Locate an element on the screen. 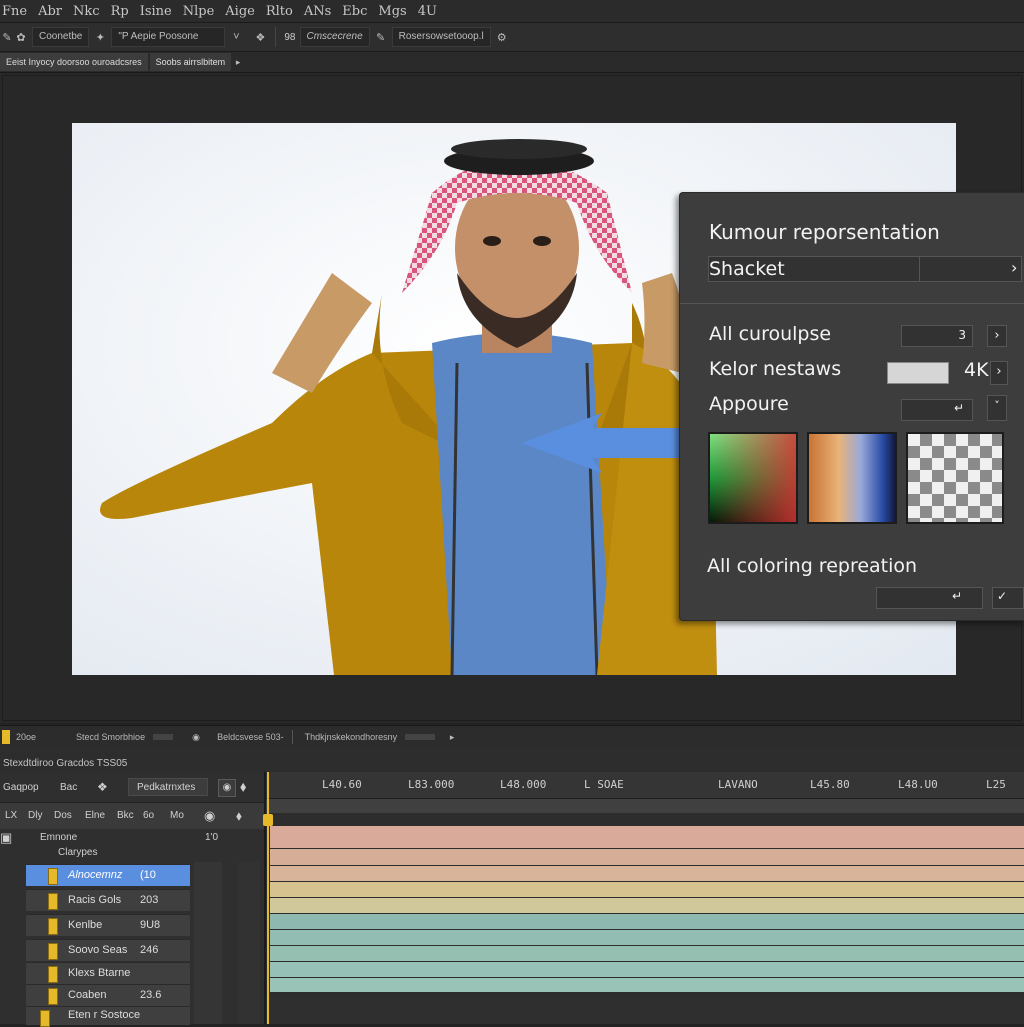 This screenshot has width=1024, height=1027. row2-color-swatch is located at coordinates (918, 373).